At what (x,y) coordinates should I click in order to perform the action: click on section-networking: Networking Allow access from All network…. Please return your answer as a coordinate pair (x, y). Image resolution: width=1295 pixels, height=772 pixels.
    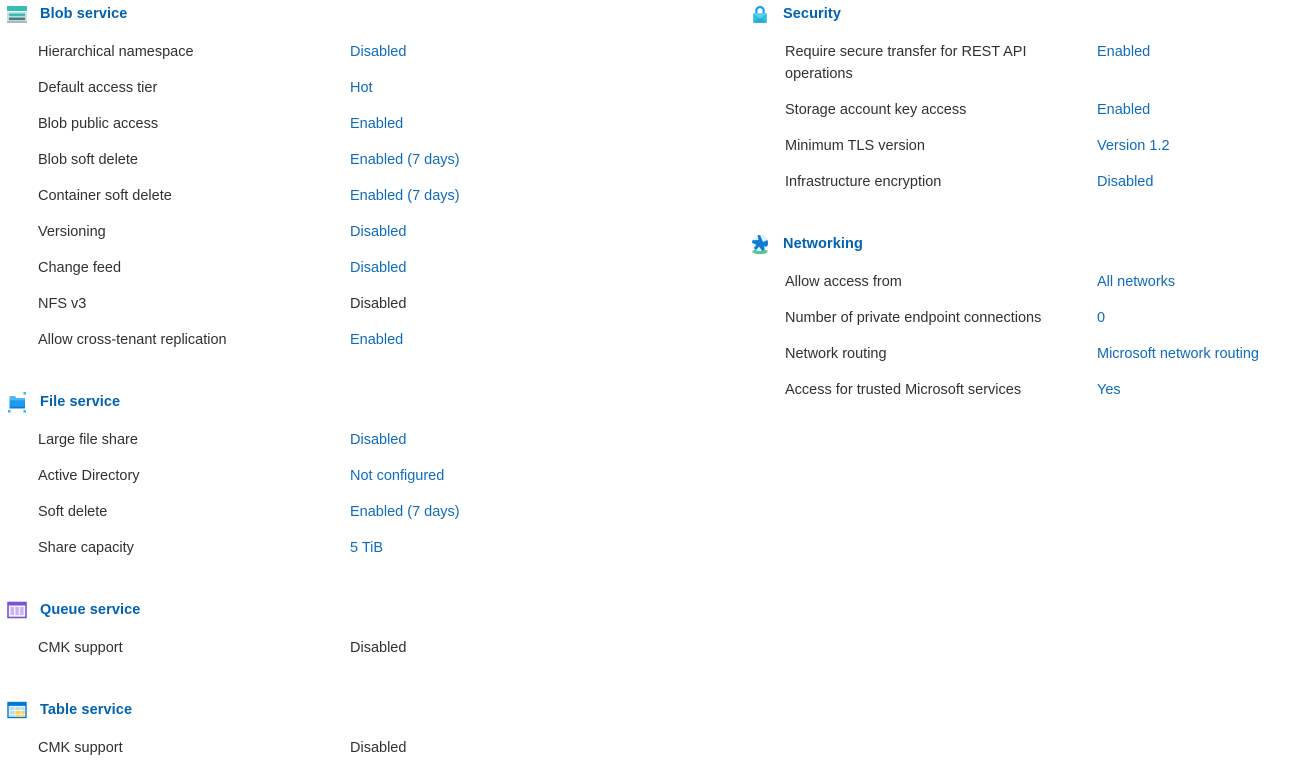
    Looking at the image, I should click on (1020, 322).